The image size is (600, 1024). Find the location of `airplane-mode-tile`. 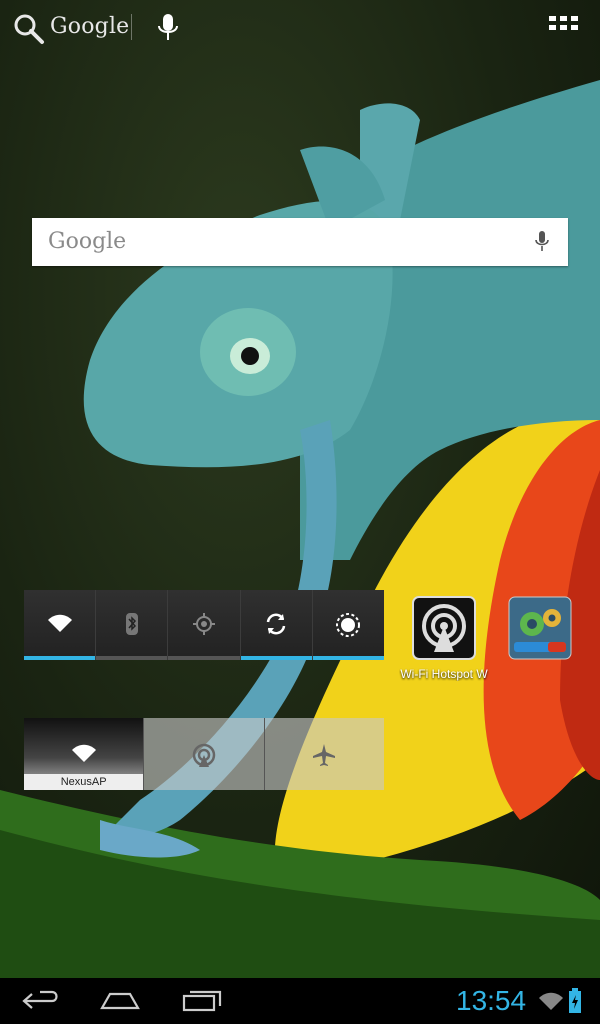

airplane-mode-tile is located at coordinates (324, 754).